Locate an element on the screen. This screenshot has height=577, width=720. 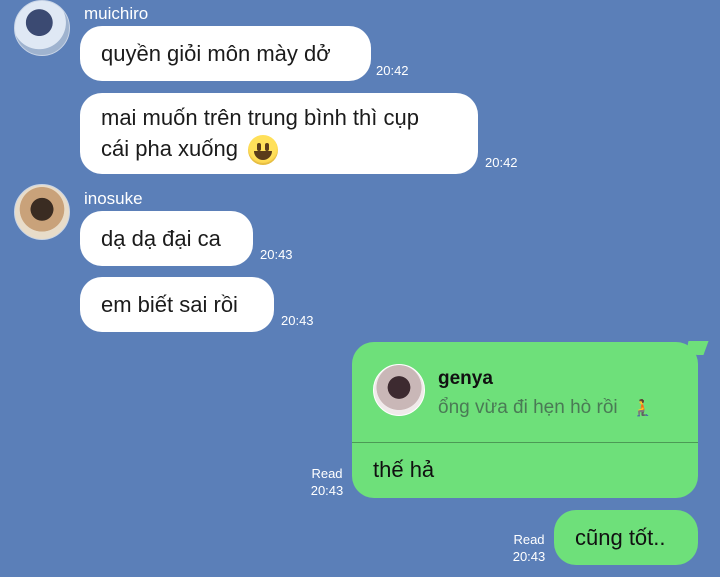
message-text-line: mai muốn trên trung bình thì cụp is located at coordinates (260, 117).